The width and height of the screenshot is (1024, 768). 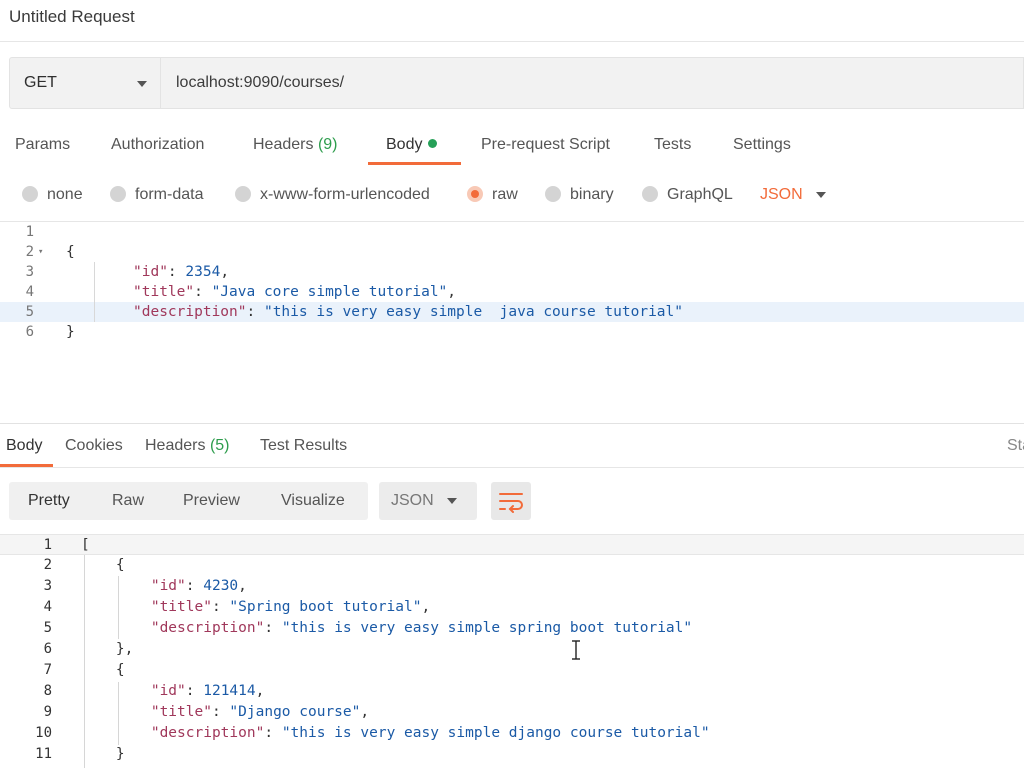 I want to click on radio-label: form-data, so click(x=169, y=194).